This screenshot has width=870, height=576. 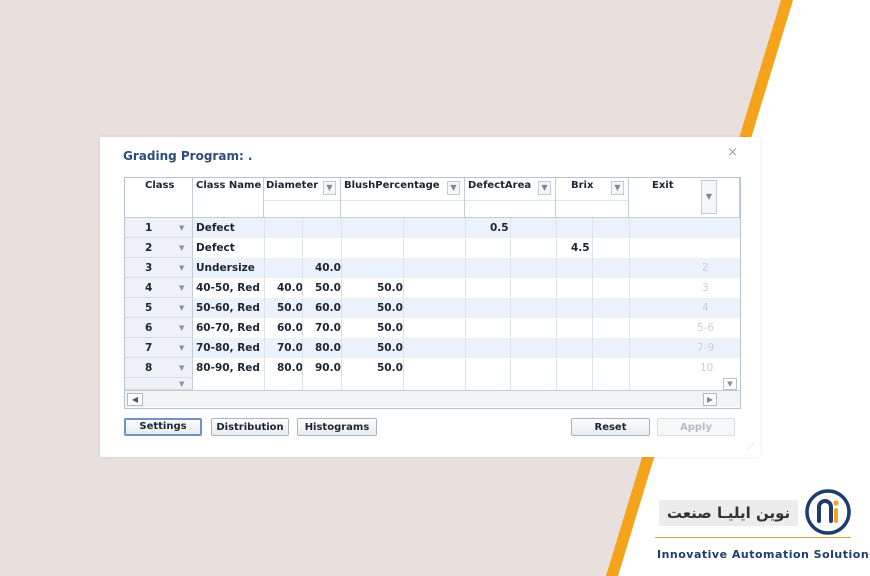 What do you see at coordinates (432, 248) in the screenshot?
I see `table-row: 2 ▼ Defect 4.5` at bounding box center [432, 248].